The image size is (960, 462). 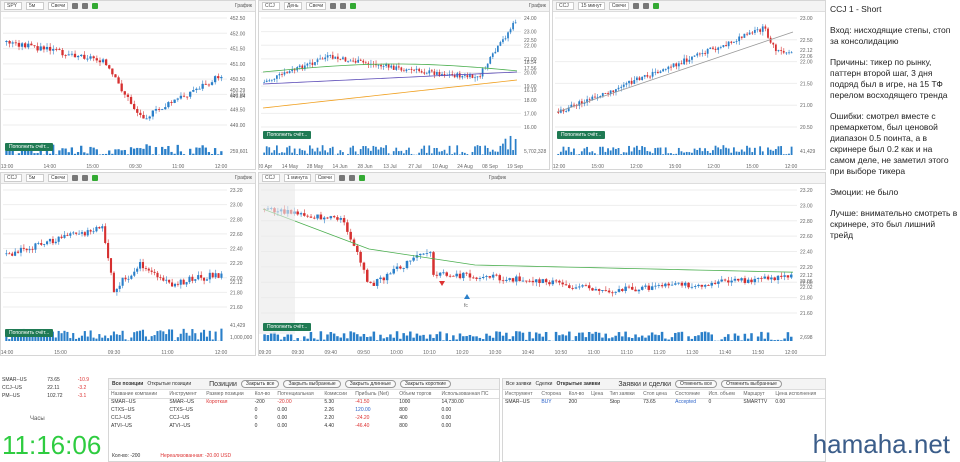 I want to click on column-header: Использованная ПС, so click(x=469, y=394).